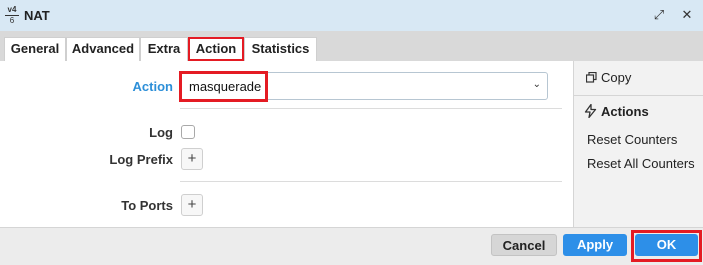 The height and width of the screenshot is (265, 703). What do you see at coordinates (280, 49) in the screenshot?
I see `tab-statistics: Statistics` at bounding box center [280, 49].